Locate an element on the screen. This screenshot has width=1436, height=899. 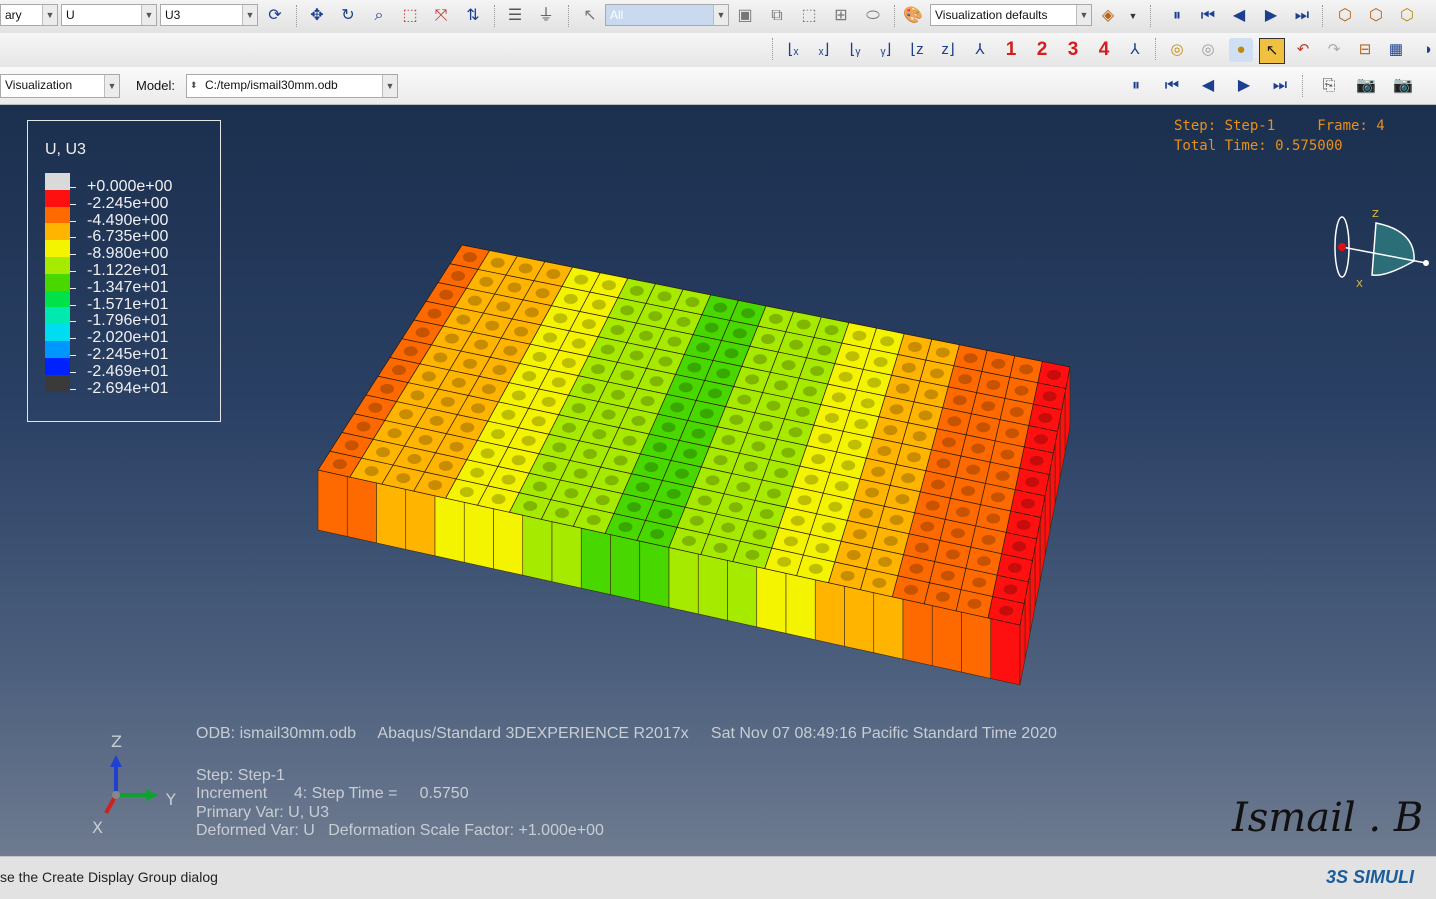
perspective-icon: ⏚ is located at coordinates (546, 16).